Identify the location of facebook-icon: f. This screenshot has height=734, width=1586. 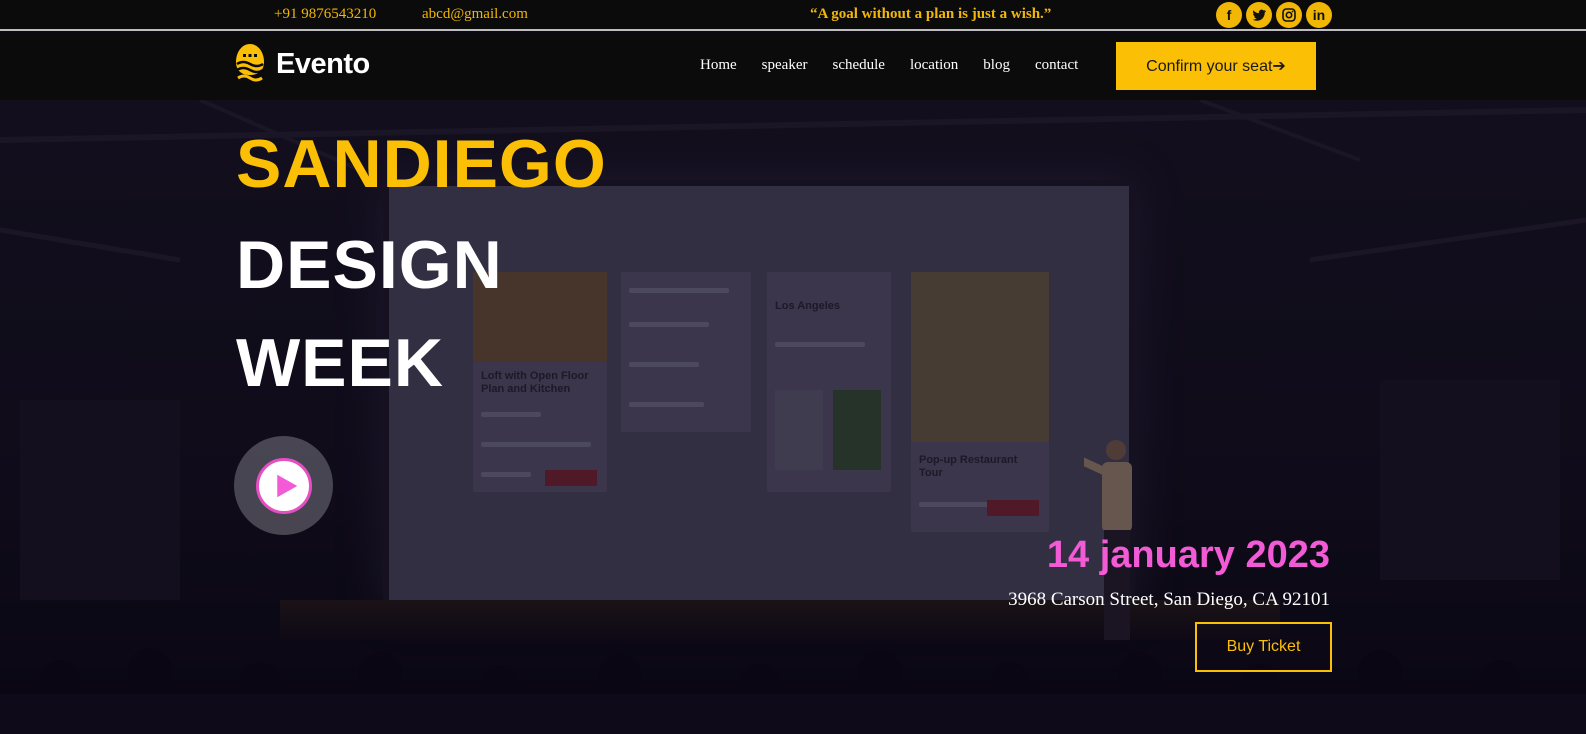
(1229, 15).